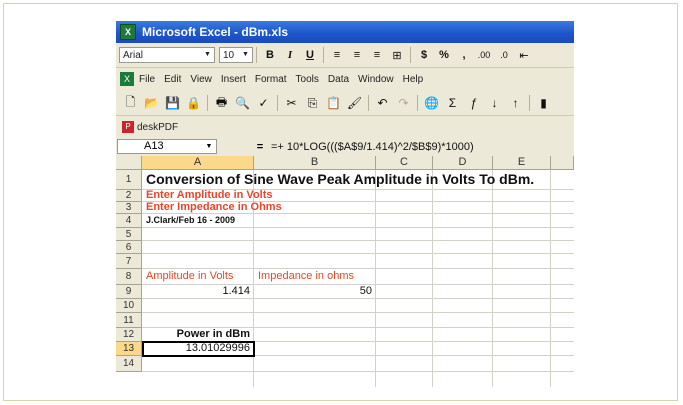 This screenshot has width=683, height=405. Describe the element at coordinates (522, 163) in the screenshot. I see `column-header-e: E` at that location.